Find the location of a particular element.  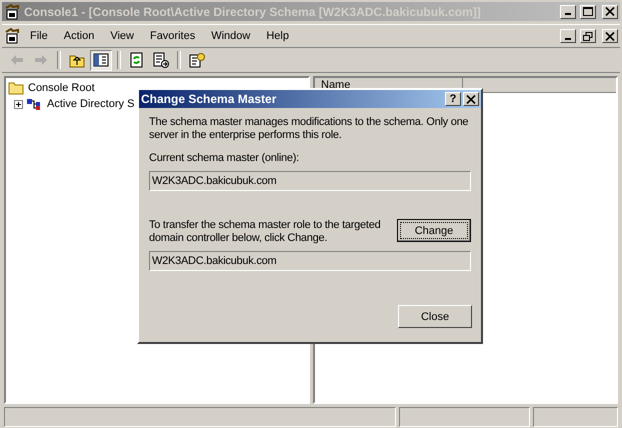

restore-button is located at coordinates (588, 36).